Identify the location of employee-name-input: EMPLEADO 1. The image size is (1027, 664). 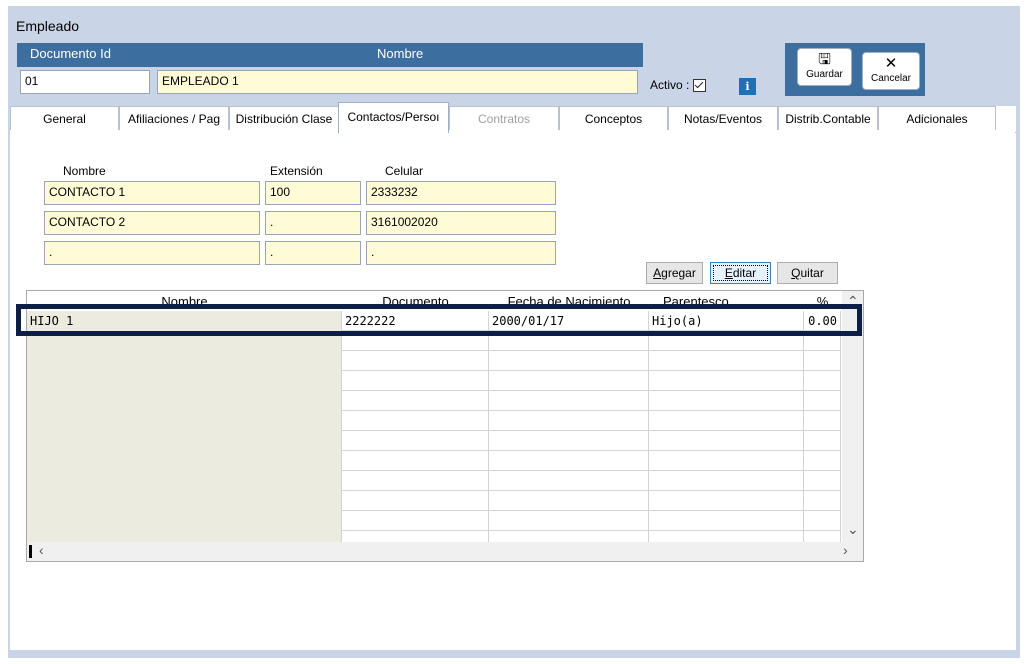
(397, 82).